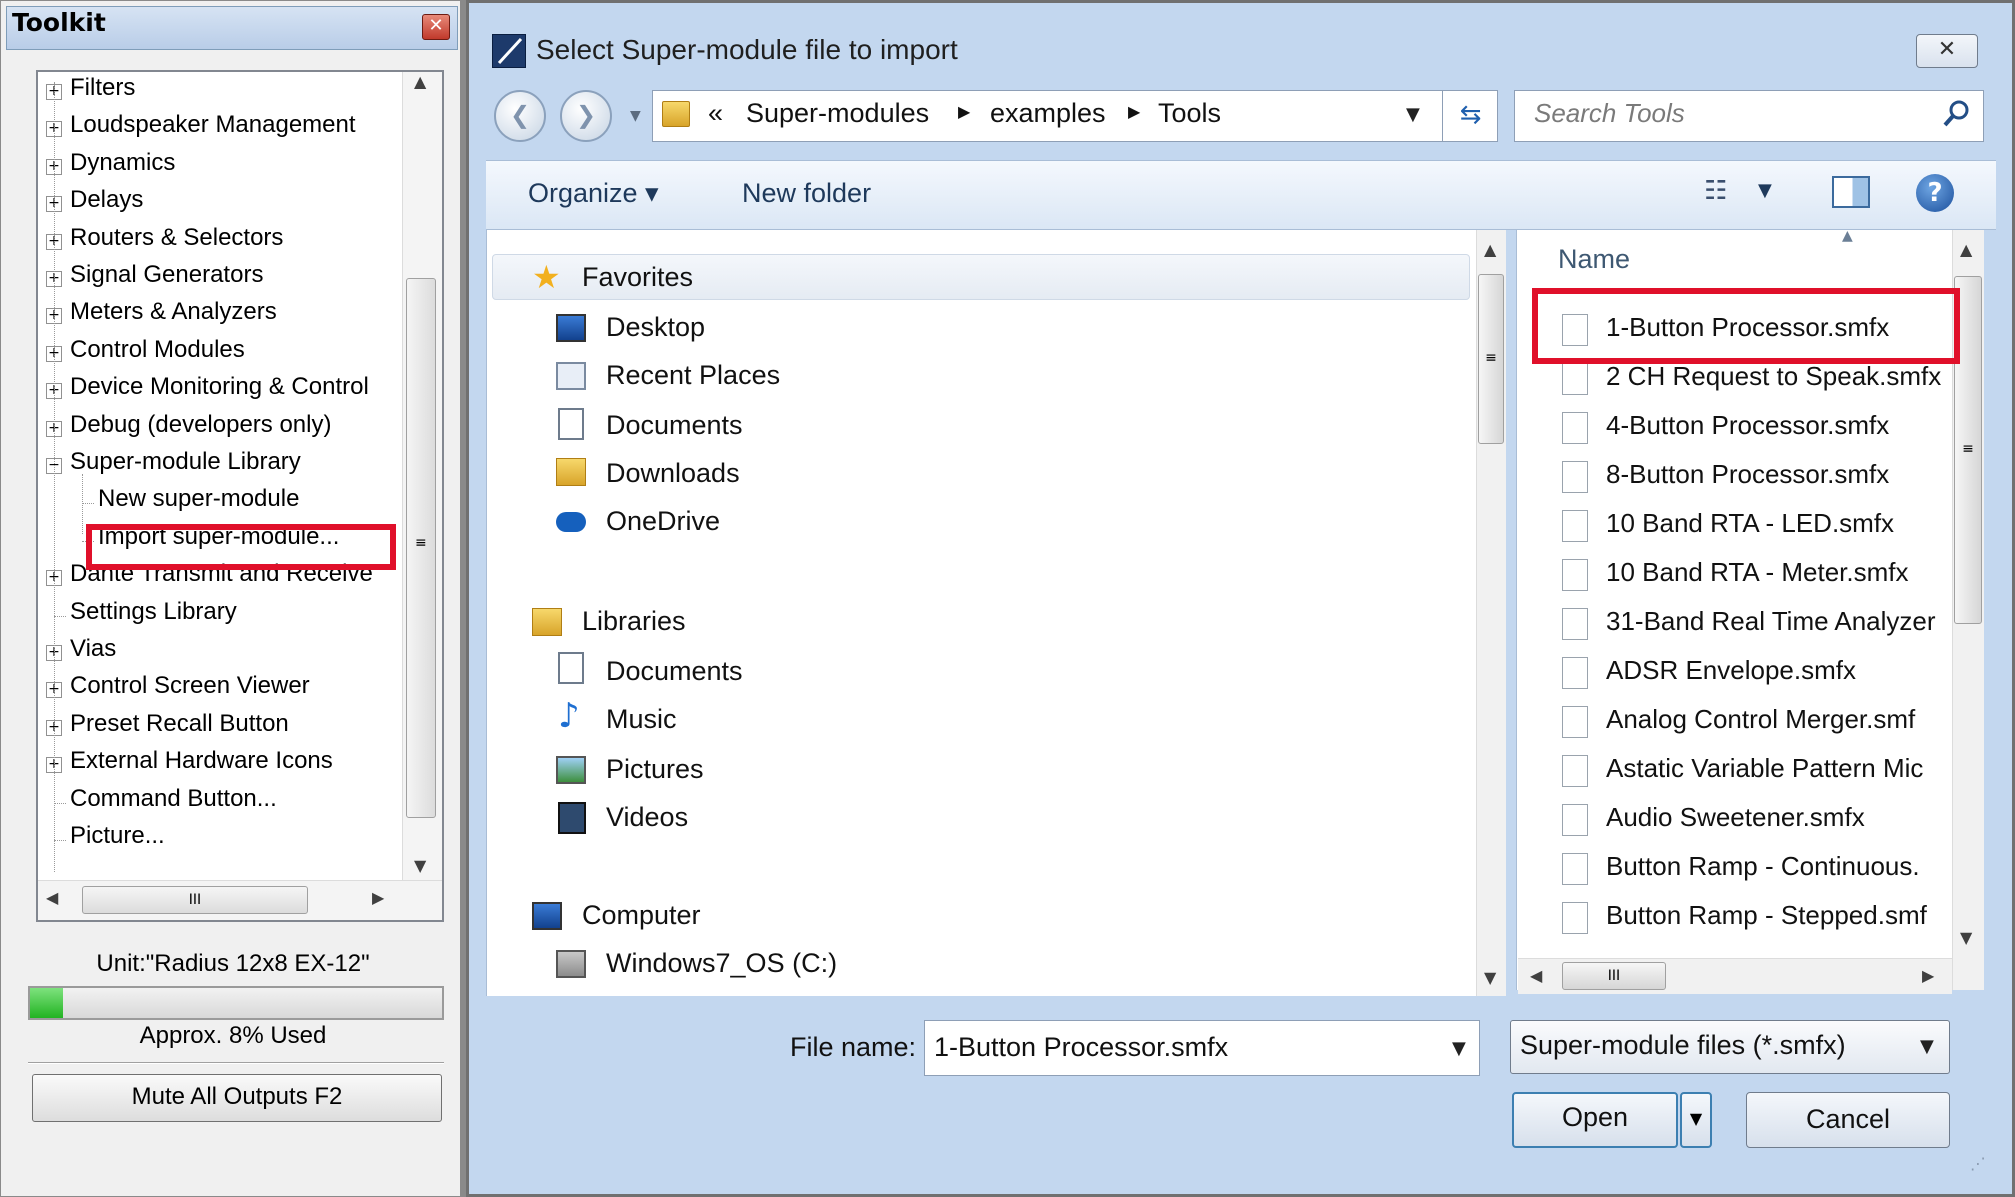 This screenshot has width=2015, height=1197. What do you see at coordinates (233, 963) in the screenshot?
I see `unit-label: Unit:"Radius 12x8 EX-12"` at bounding box center [233, 963].